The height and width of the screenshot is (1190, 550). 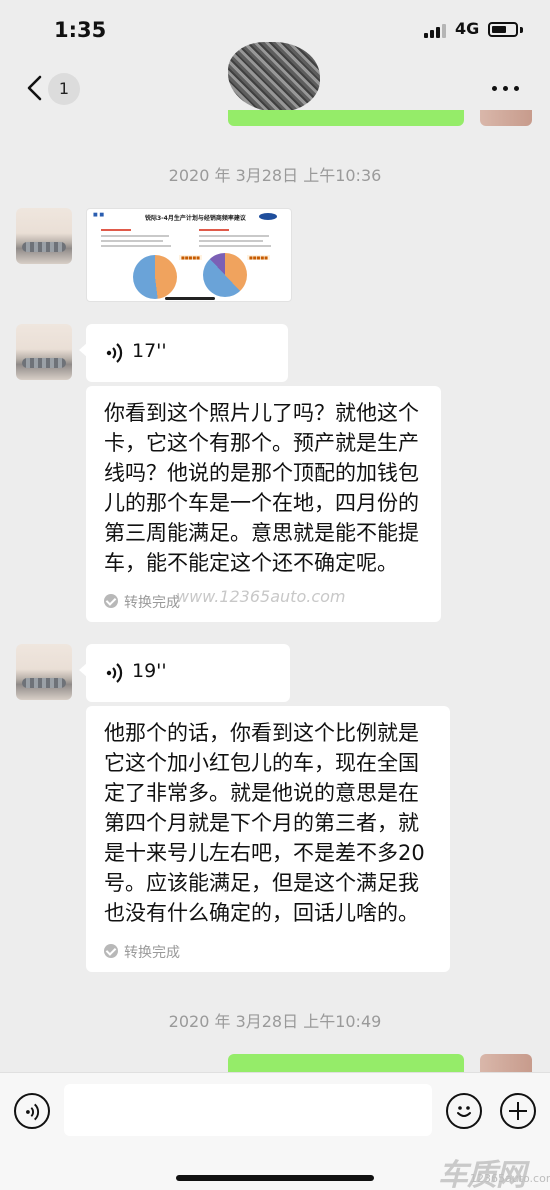 I want to click on network-type: 4G, so click(x=467, y=28).